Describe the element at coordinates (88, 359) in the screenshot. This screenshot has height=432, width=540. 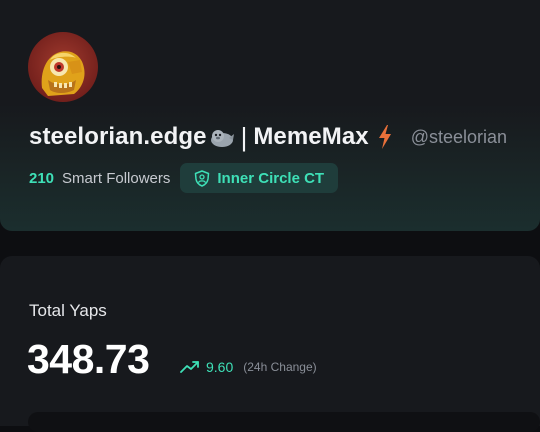
I see `total-yaps-value: 348.73` at that location.